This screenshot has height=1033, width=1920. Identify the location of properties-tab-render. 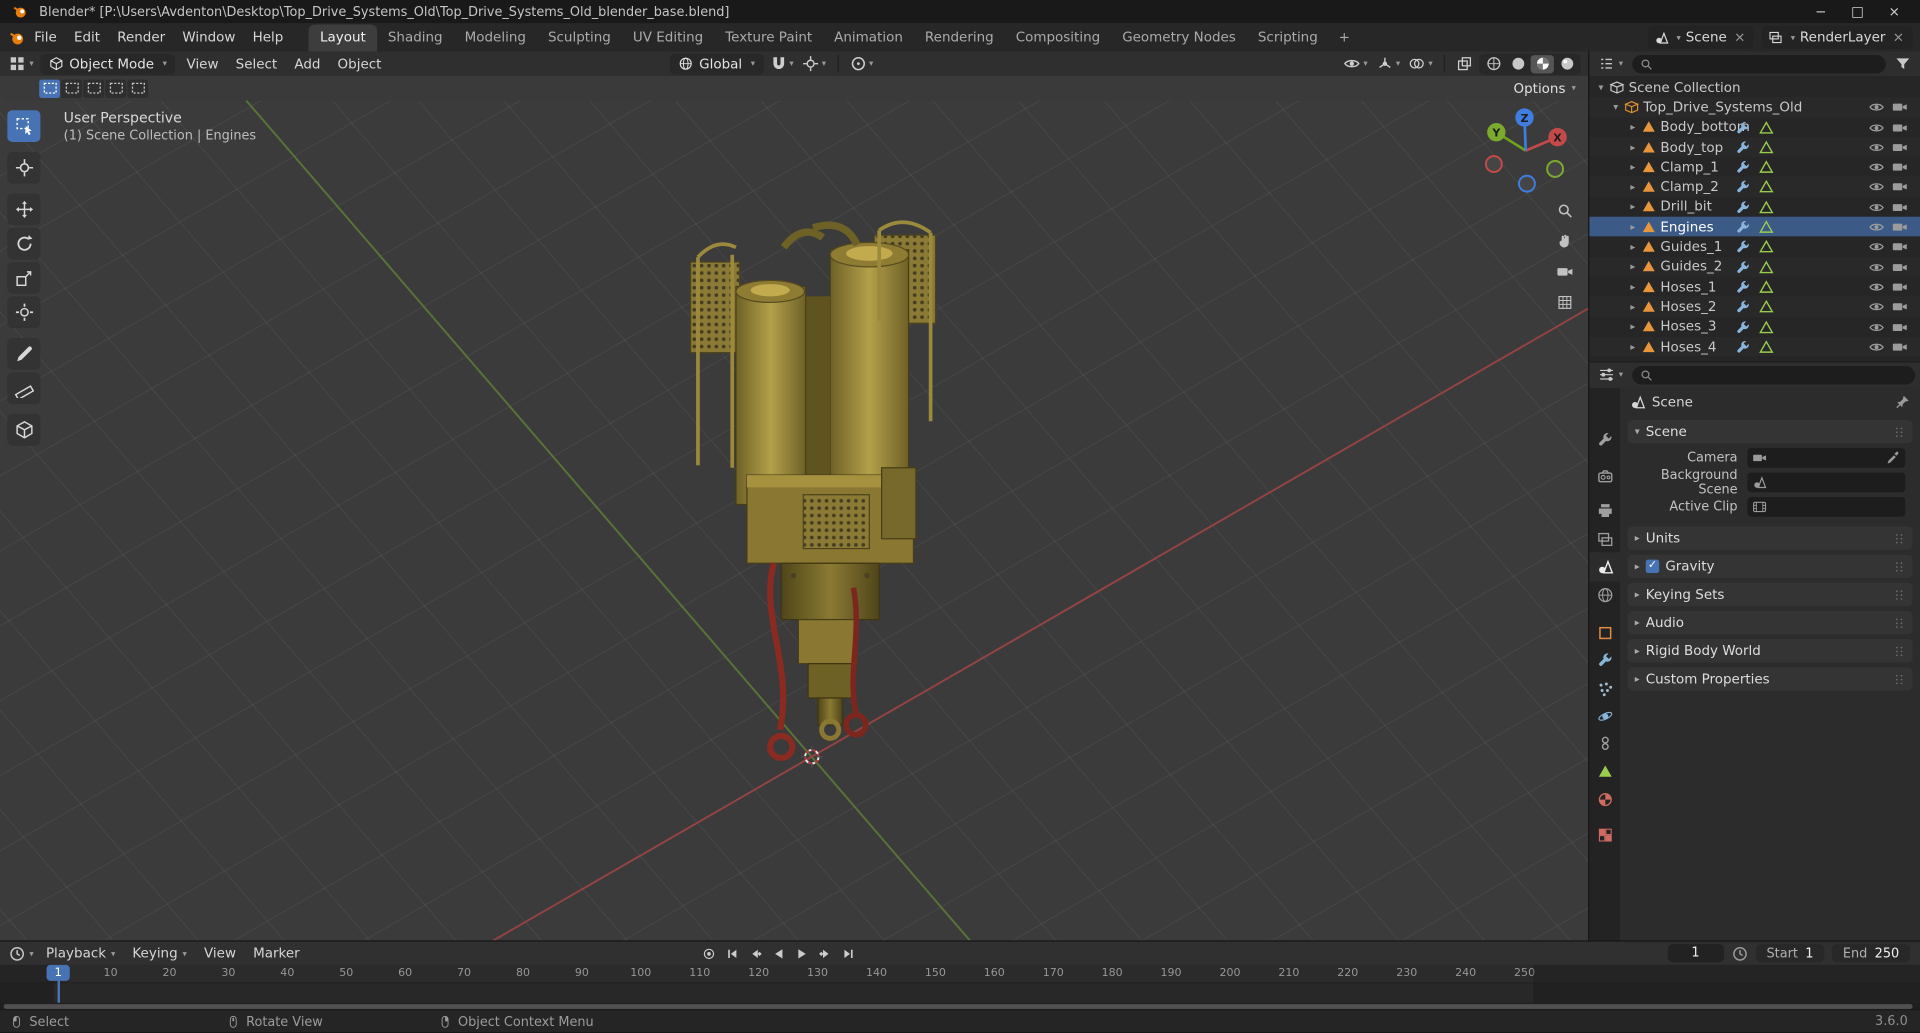
(1604, 476).